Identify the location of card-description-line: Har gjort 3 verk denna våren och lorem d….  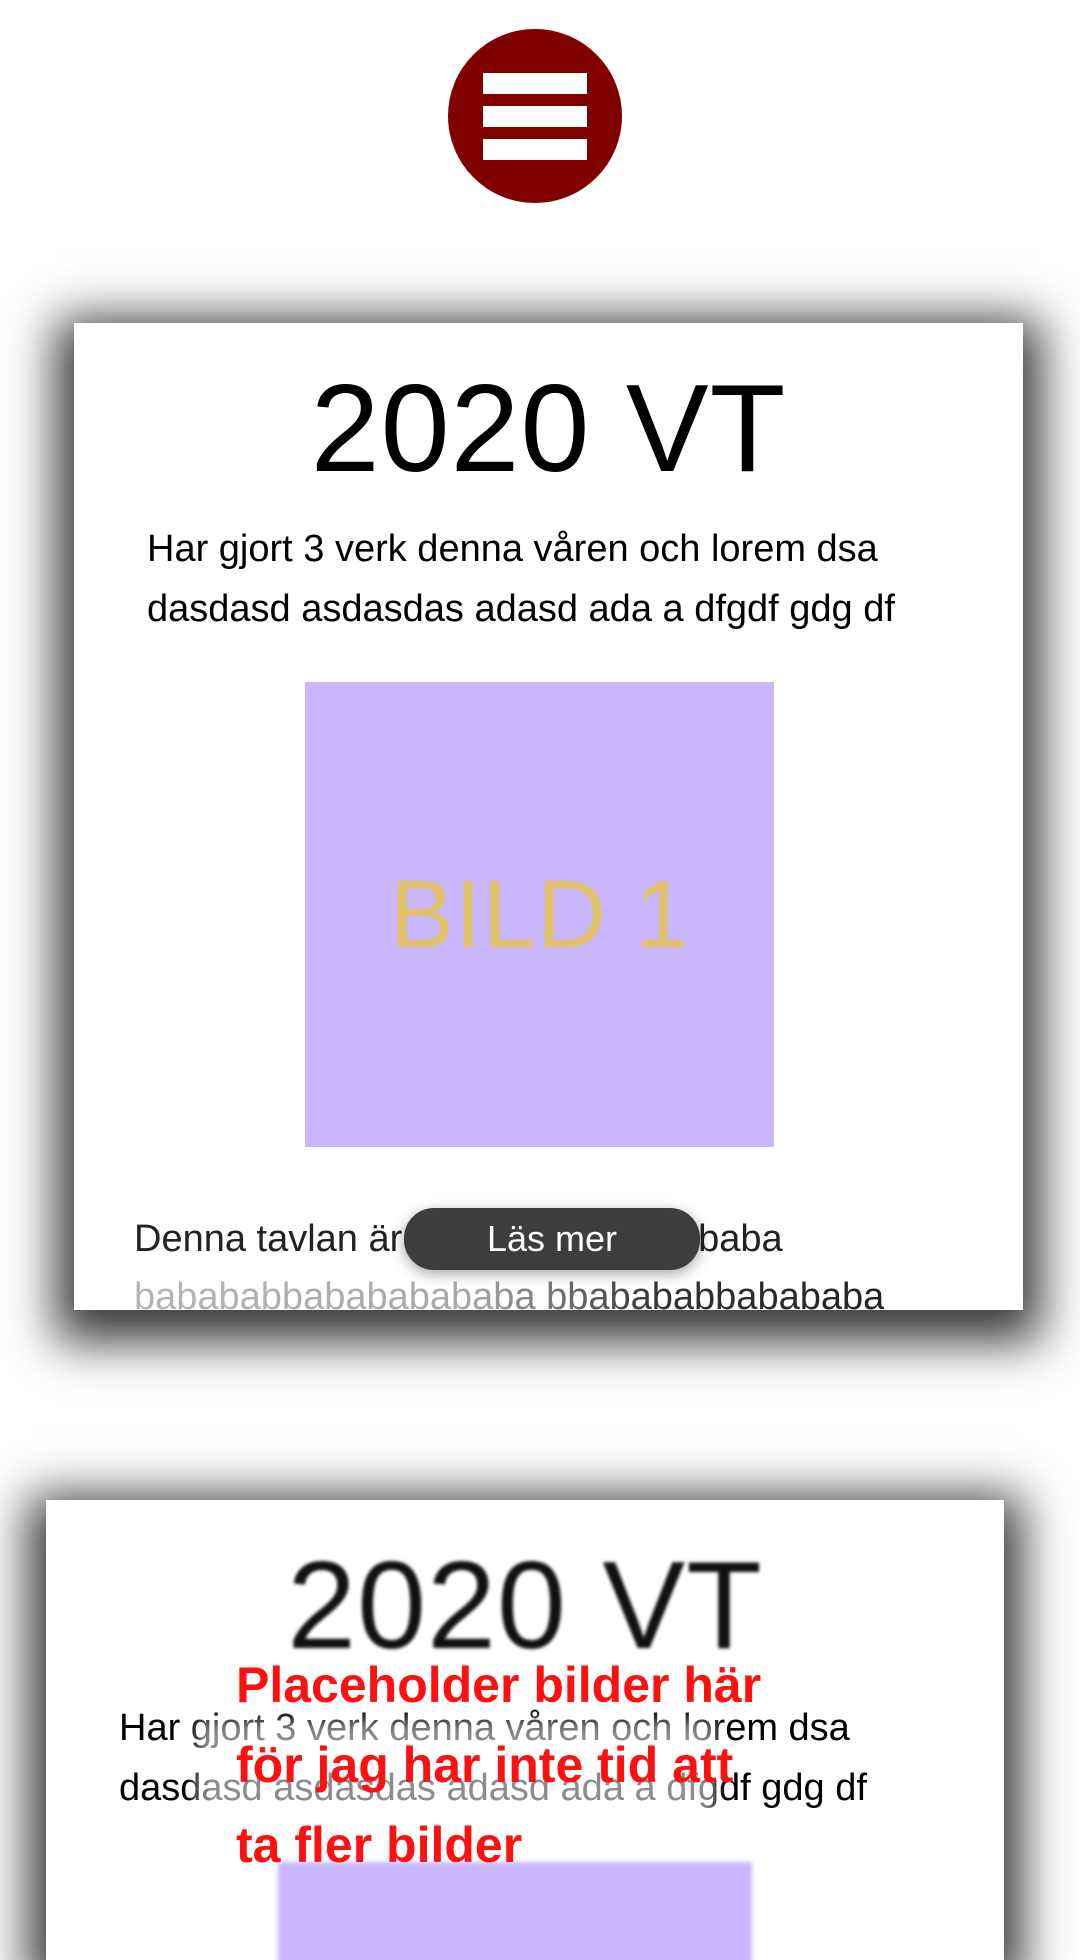
(512, 549).